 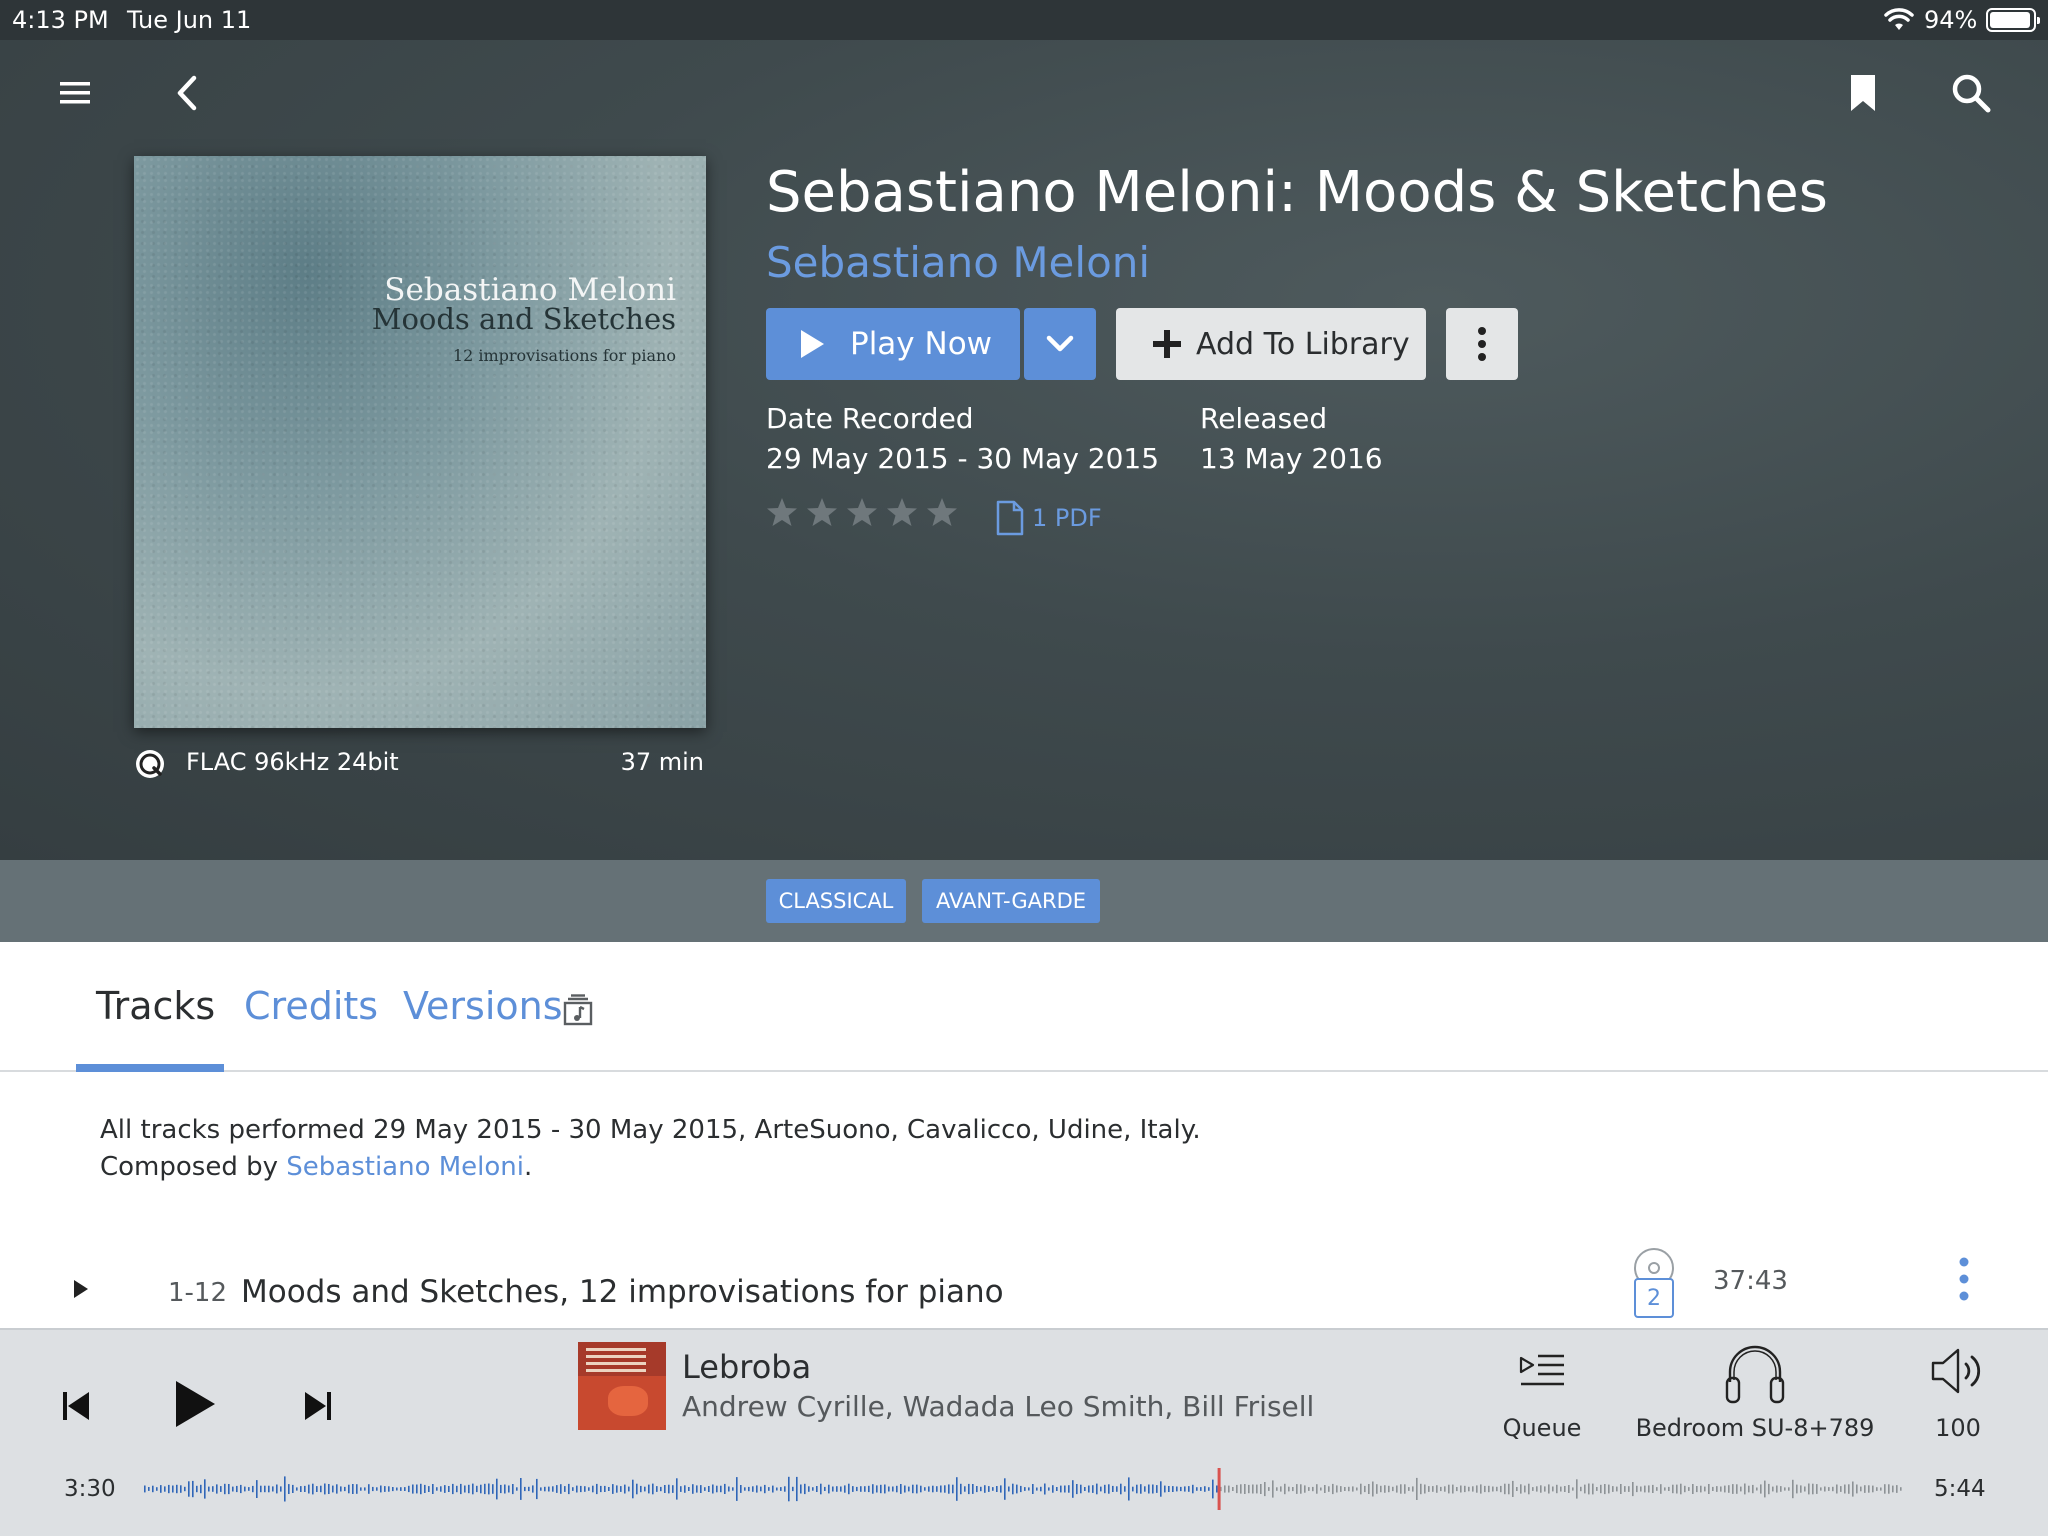 I want to click on battery-percent: 94%, so click(x=1951, y=20).